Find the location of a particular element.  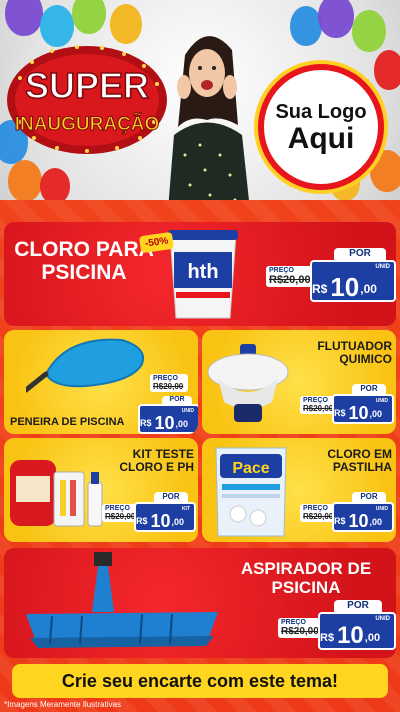

cta-banner: Crie seu encarte com este tema! is located at coordinates (200, 681).